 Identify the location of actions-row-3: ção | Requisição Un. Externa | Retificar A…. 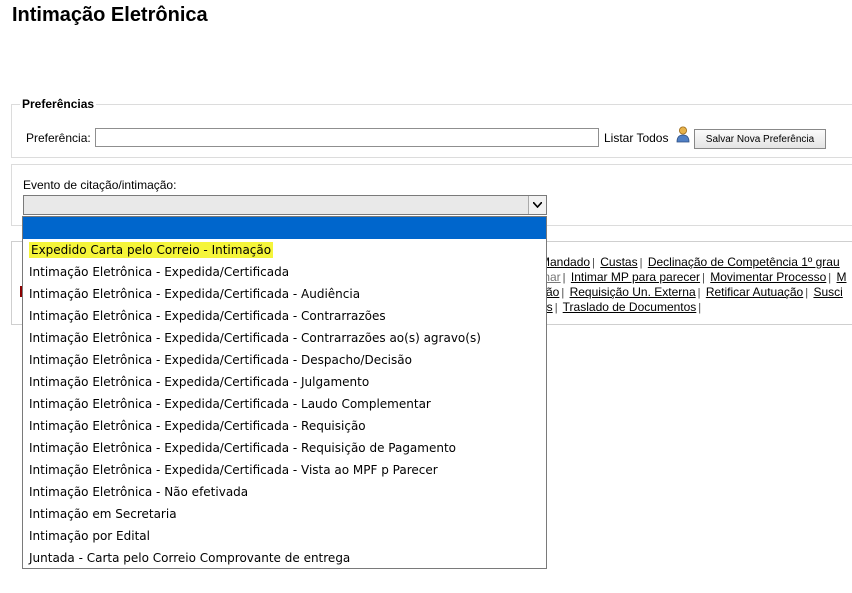
(691, 292).